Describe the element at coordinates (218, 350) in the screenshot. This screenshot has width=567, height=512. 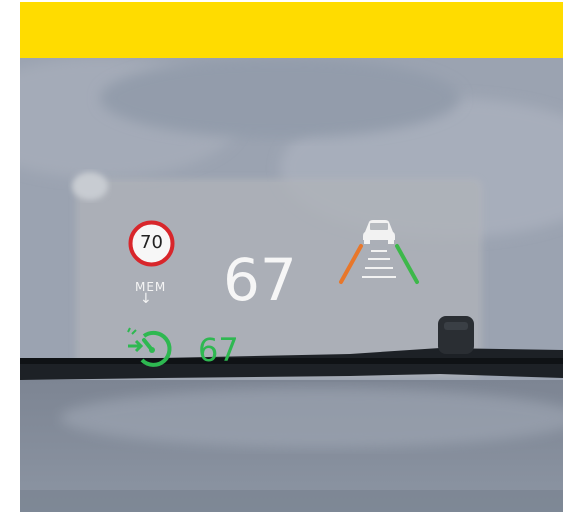
I see `cruise-set-speed: 67` at that location.